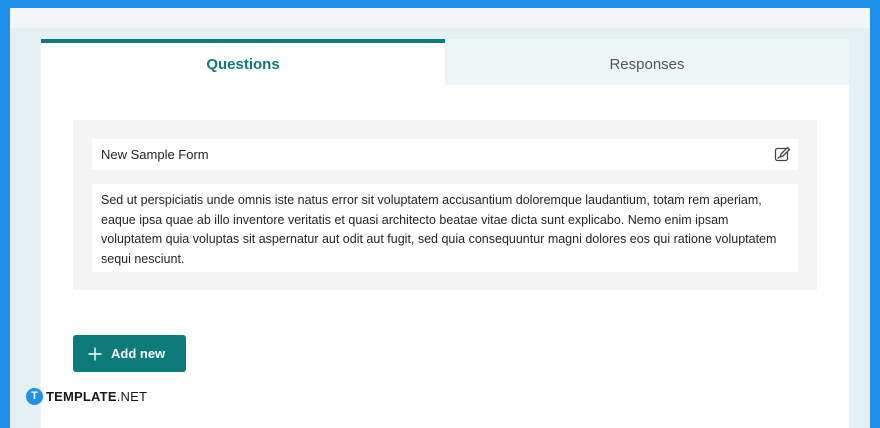 This screenshot has height=428, width=880. I want to click on logo-wordmark: TEMPLATE.NET, so click(96, 396).